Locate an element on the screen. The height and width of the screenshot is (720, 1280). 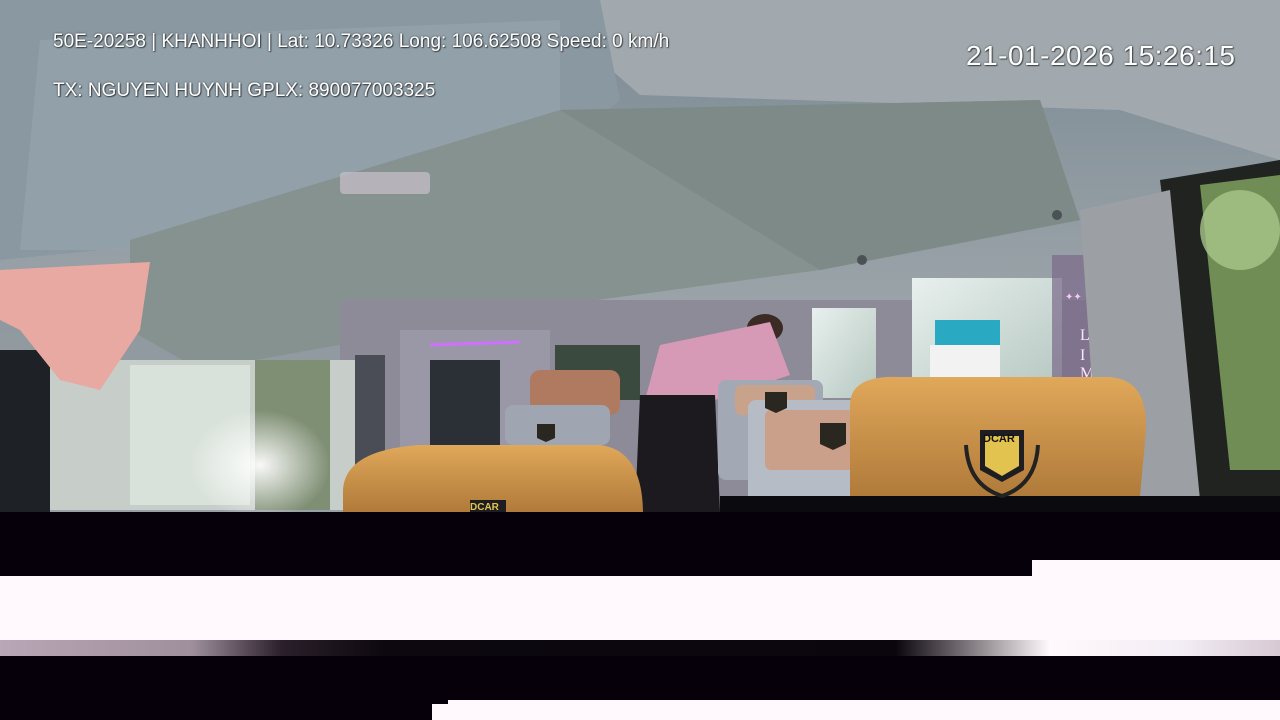
dcar-badge-text-front: DCAR is located at coordinates (485, 507).